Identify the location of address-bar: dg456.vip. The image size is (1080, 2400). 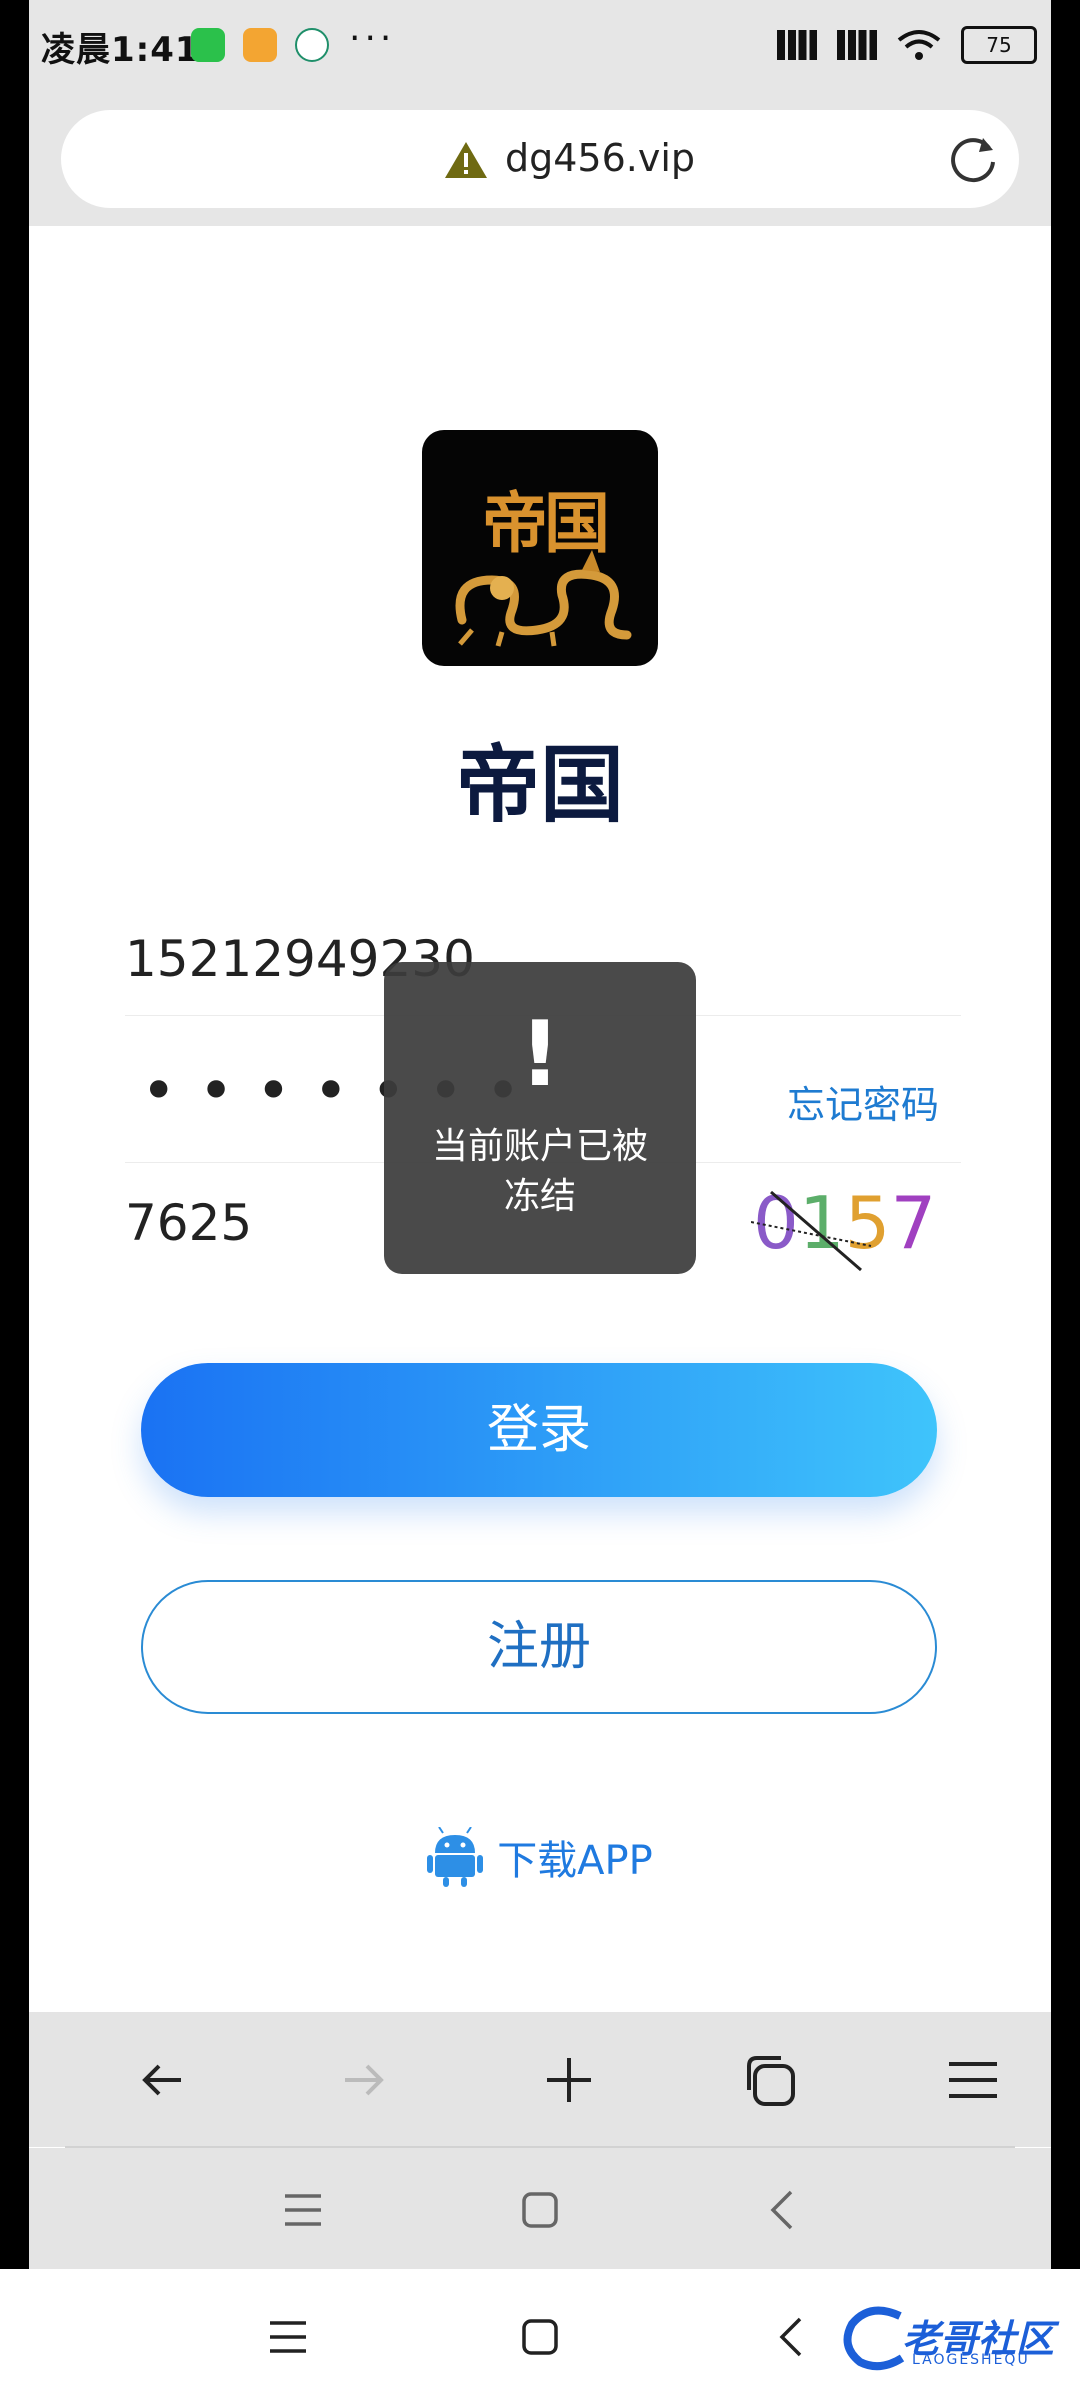
(540, 159).